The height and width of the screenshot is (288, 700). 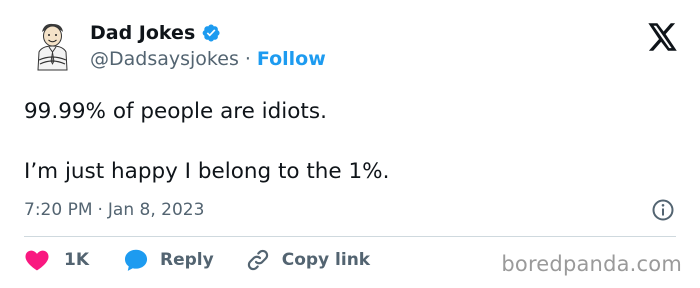 What do you see at coordinates (207, 171) in the screenshot?
I see `tweet-line-2: I’m just happy I belong to the 1%.` at bounding box center [207, 171].